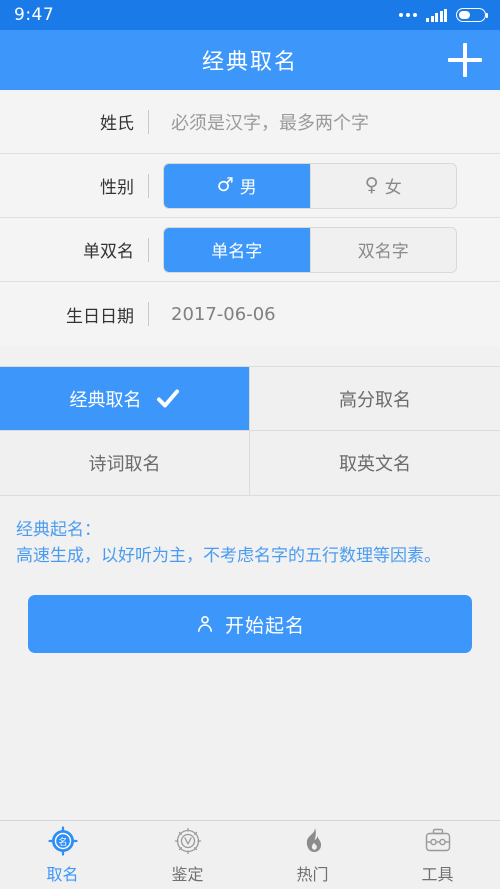 The image size is (500, 889). What do you see at coordinates (437, 874) in the screenshot?
I see `tab-tools-label: 工具` at bounding box center [437, 874].